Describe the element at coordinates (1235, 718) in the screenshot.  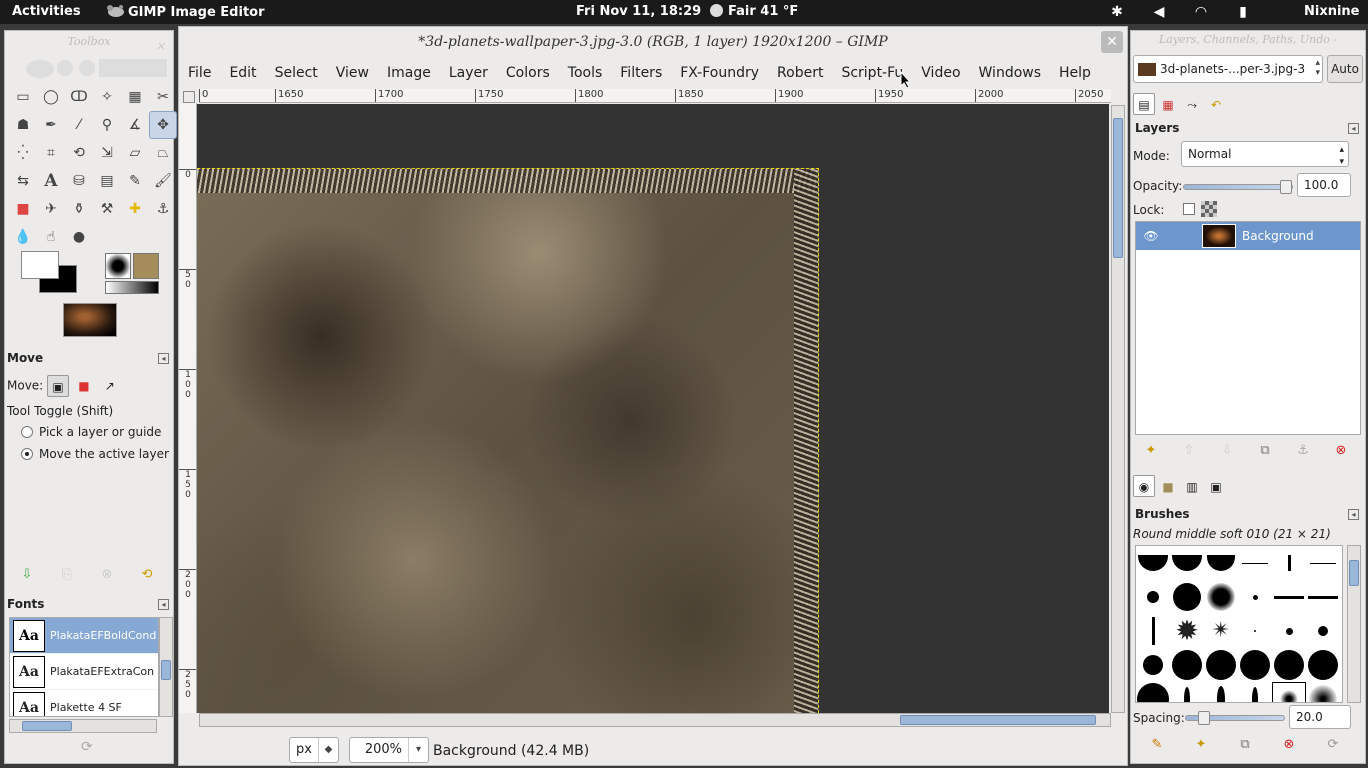
I see `spacing-slider` at that location.